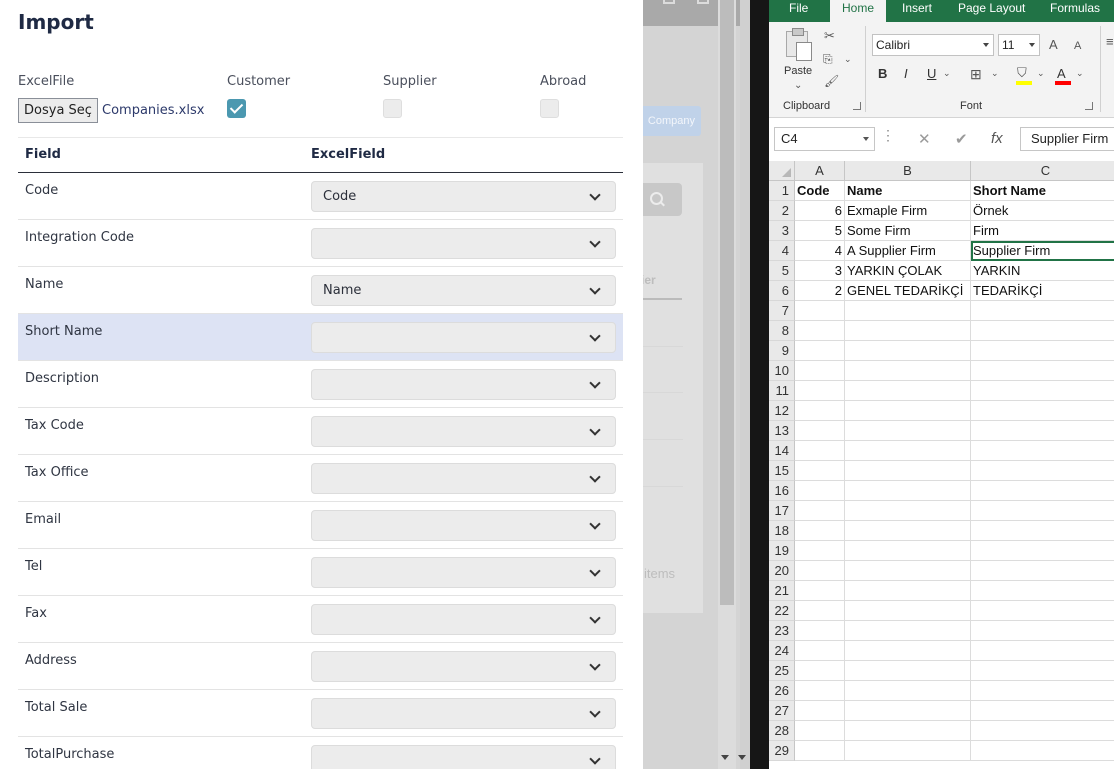 This screenshot has height=769, width=1114. I want to click on row-header: 21, so click(782, 591).